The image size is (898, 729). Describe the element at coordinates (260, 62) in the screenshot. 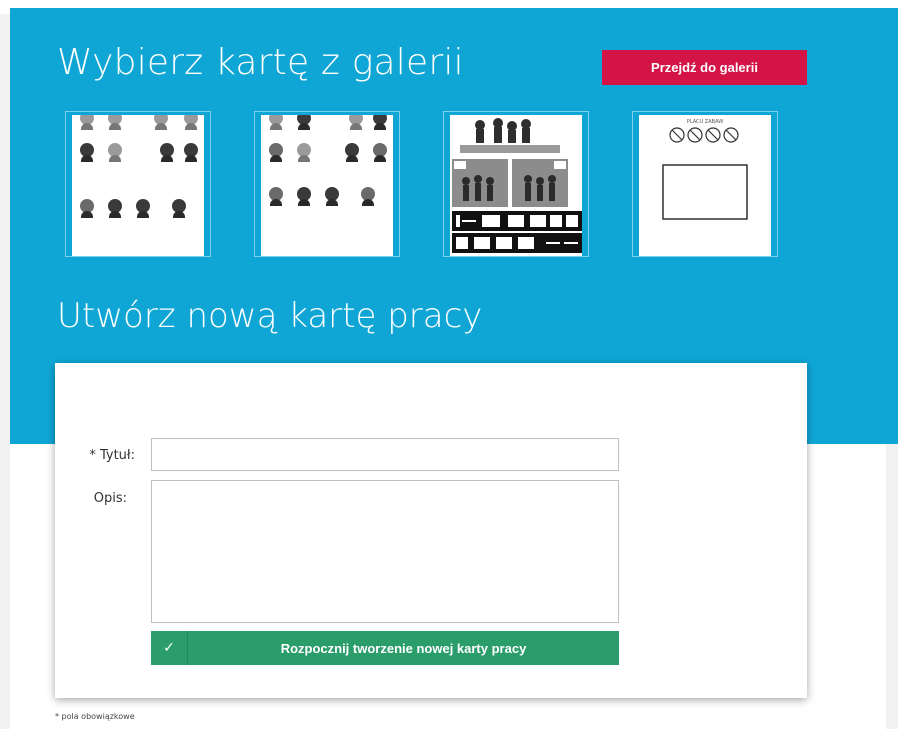

I see `gallery-title: Wybierz kartę z galerii` at that location.